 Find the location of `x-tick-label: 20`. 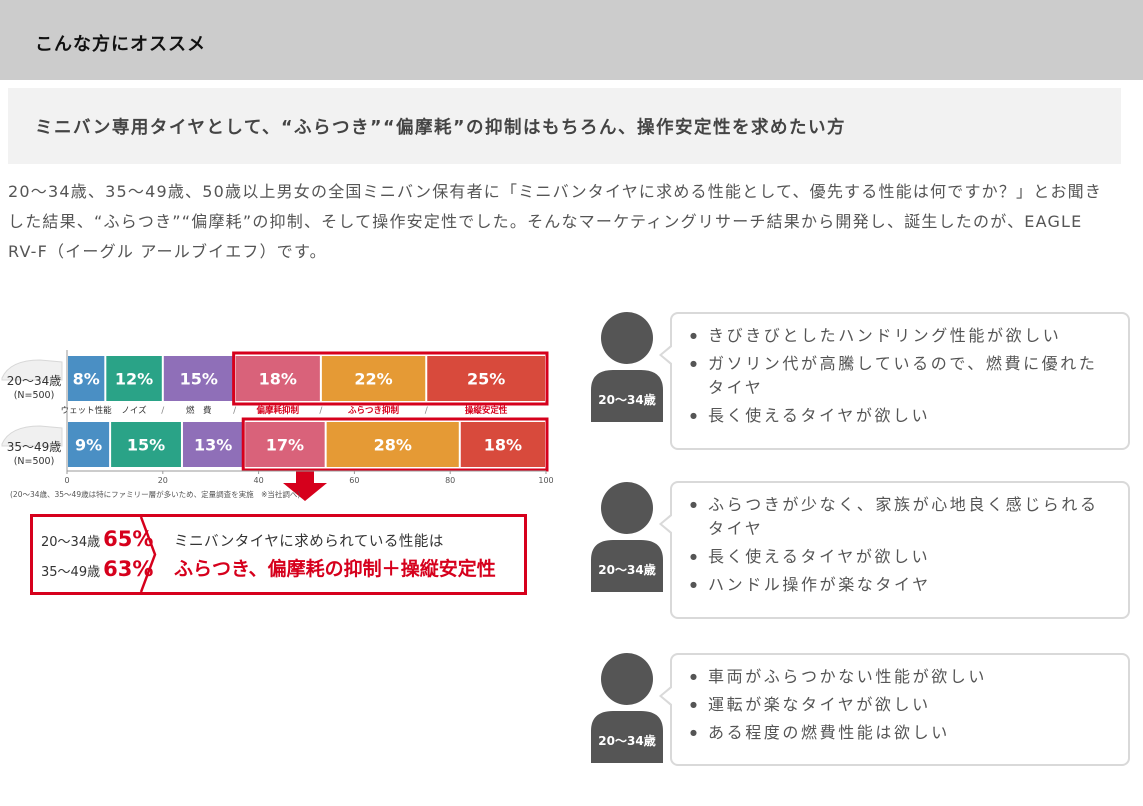

x-tick-label: 20 is located at coordinates (163, 480).